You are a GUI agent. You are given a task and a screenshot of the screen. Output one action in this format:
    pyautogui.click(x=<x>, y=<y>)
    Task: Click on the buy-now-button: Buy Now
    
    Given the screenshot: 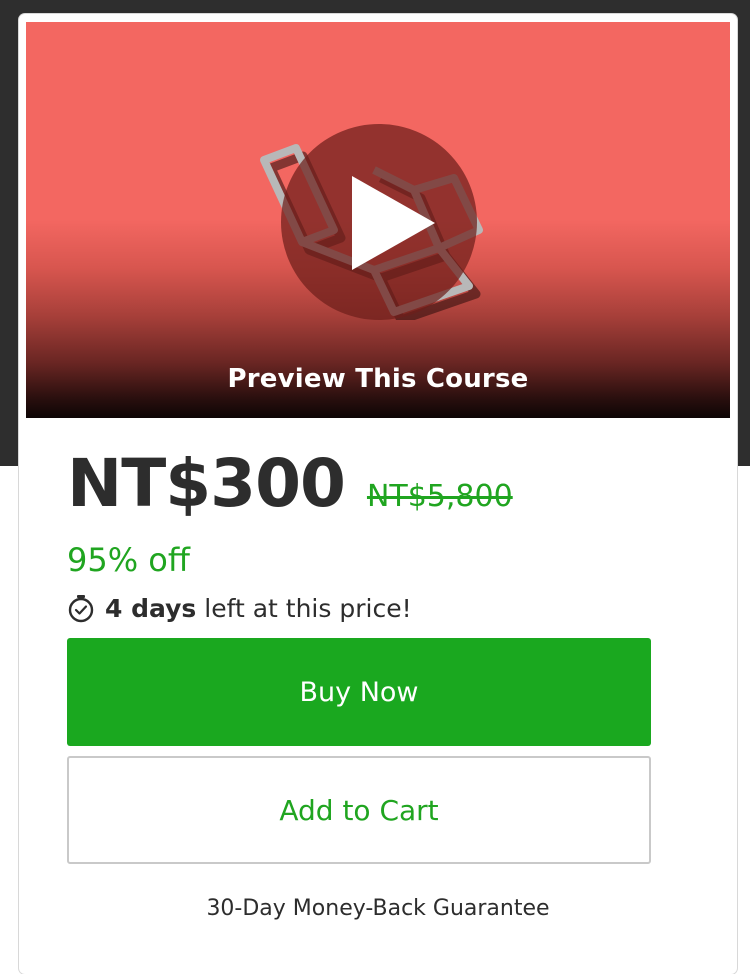 What is the action you would take?
    pyautogui.click(x=359, y=692)
    